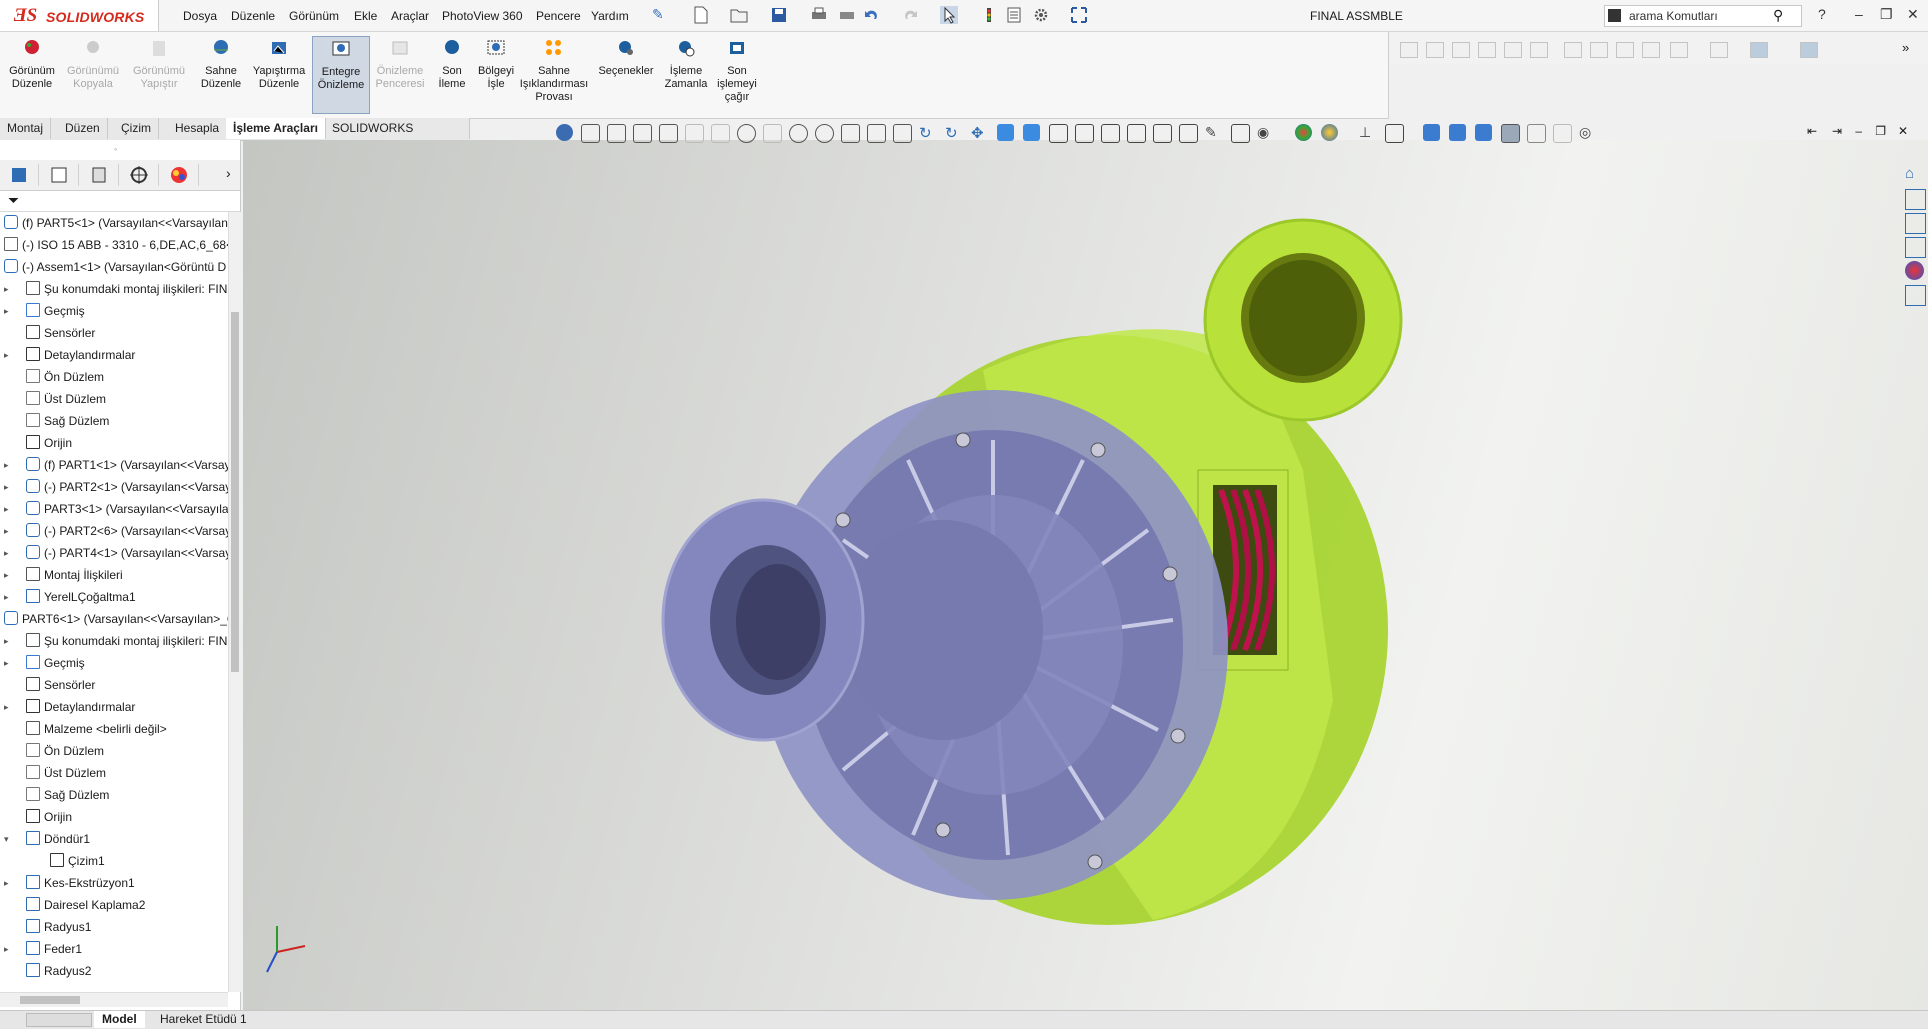 The width and height of the screenshot is (1928, 1029). Describe the element at coordinates (876, 133) in the screenshot. I see `view-normal-icon` at that location.